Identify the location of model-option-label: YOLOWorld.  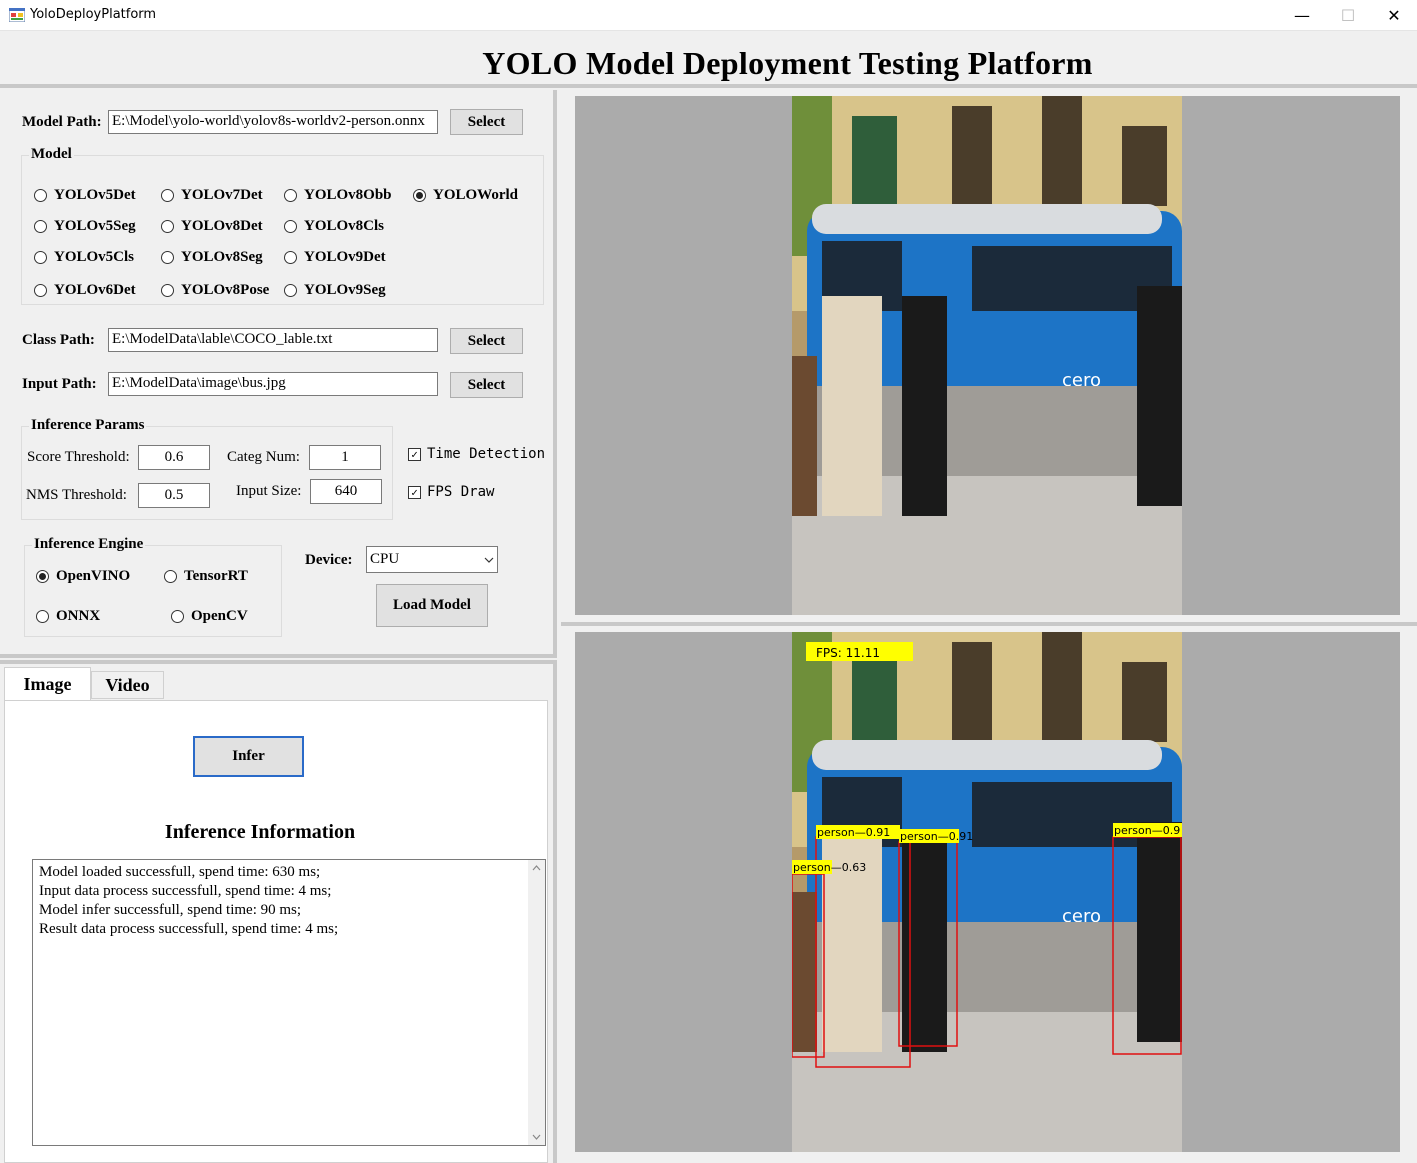
(476, 195).